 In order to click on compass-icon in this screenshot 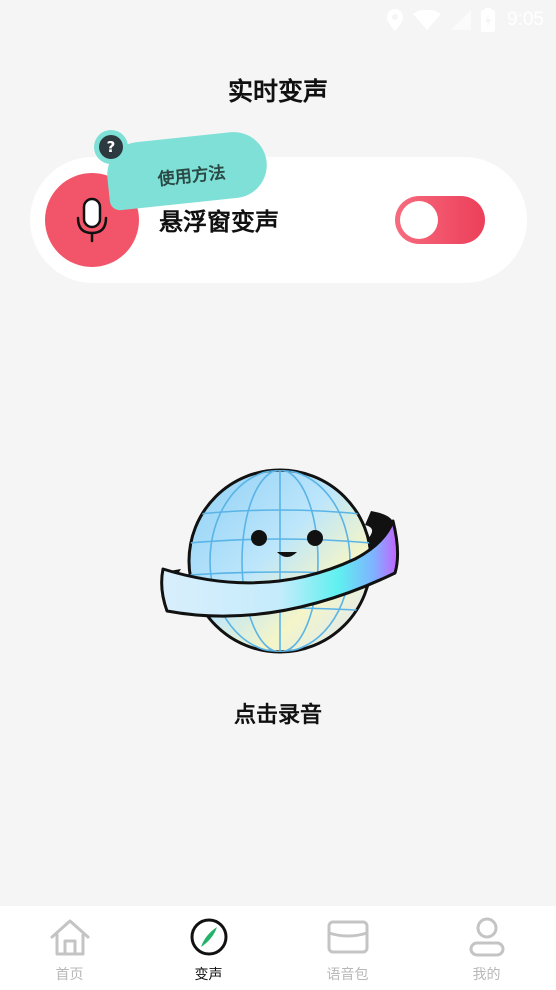, I will do `click(209, 937)`.